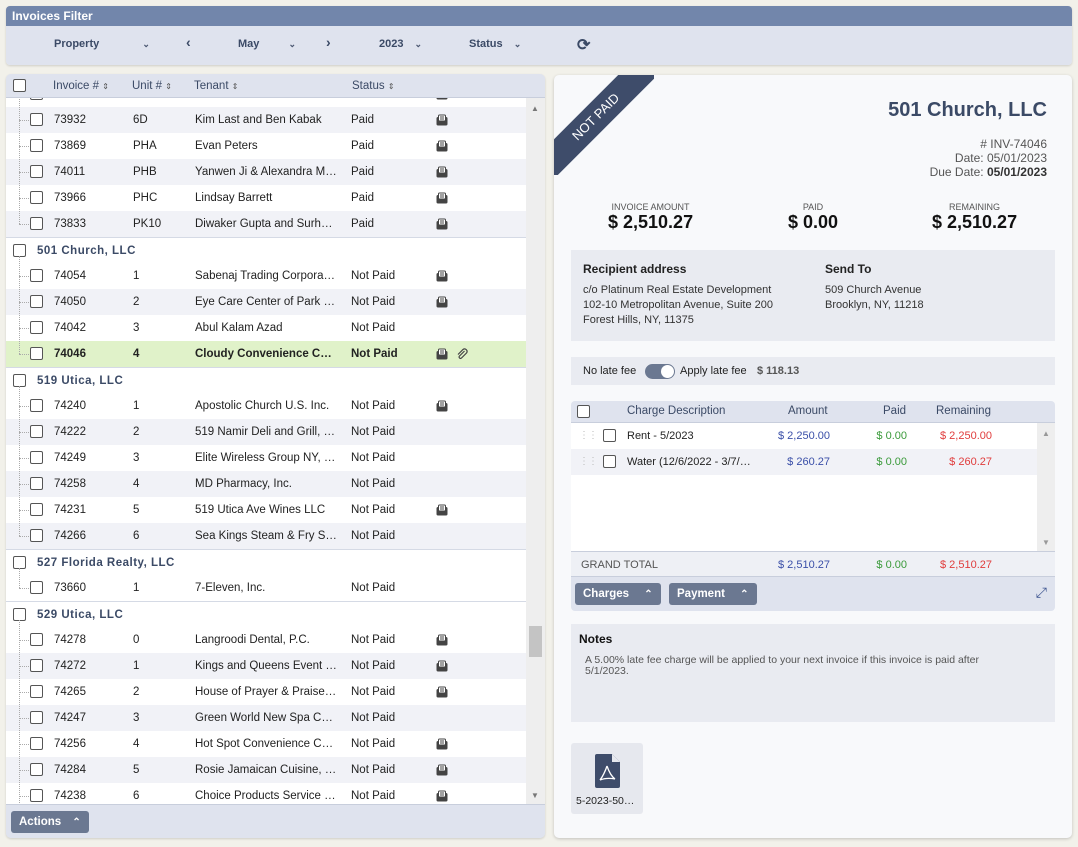 This screenshot has width=1078, height=847. I want to click on invoice-row: 74231 5 519 Utica Ave Wines LLC Not Paid, so click(266, 510).